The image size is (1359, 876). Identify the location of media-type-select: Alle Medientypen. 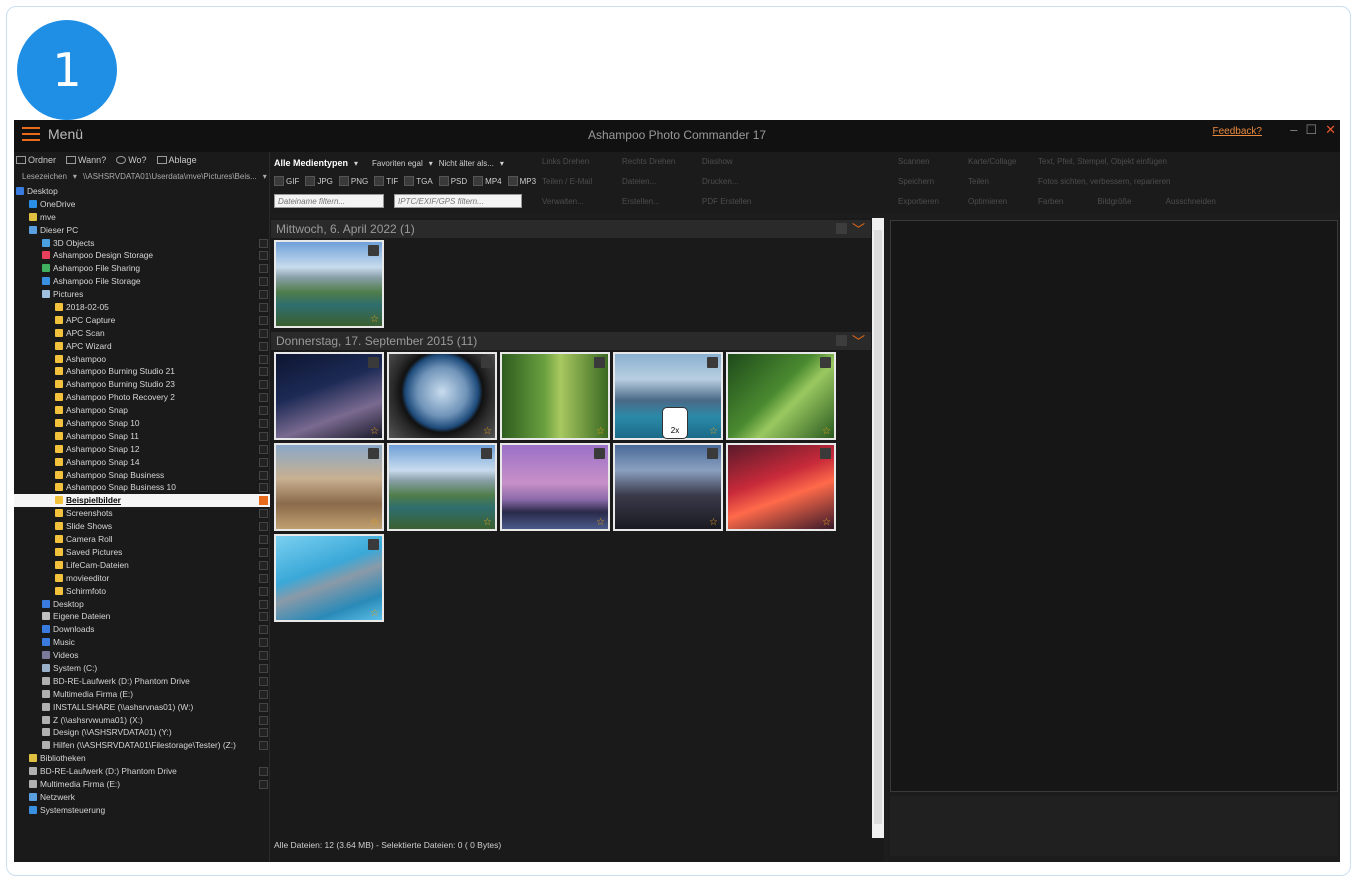
(311, 163).